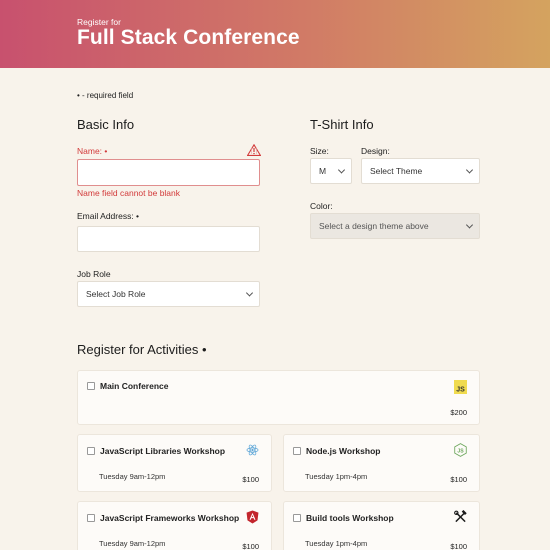  What do you see at coordinates (129, 193) in the screenshot?
I see `name-error-message: Name field cannot be blank` at bounding box center [129, 193].